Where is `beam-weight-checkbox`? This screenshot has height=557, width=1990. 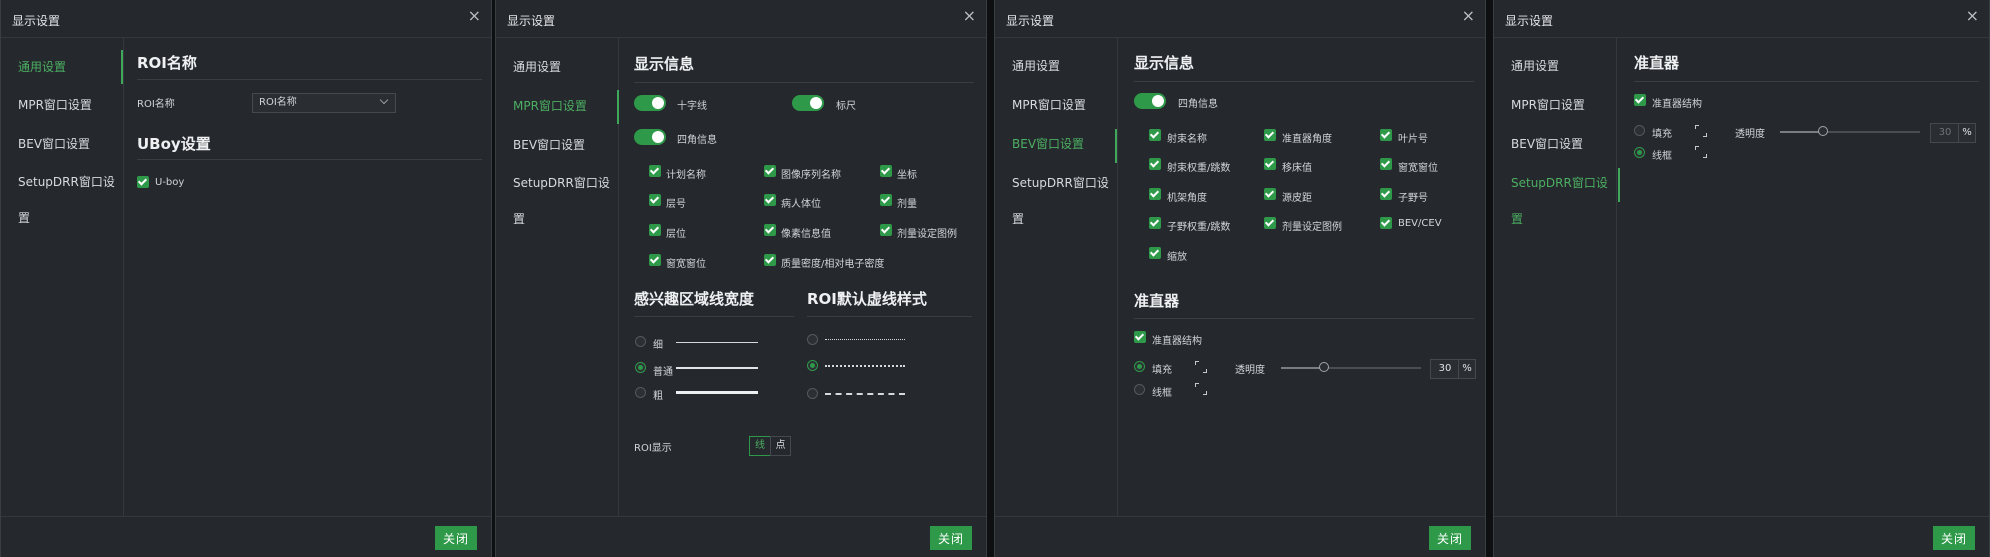 beam-weight-checkbox is located at coordinates (1155, 164).